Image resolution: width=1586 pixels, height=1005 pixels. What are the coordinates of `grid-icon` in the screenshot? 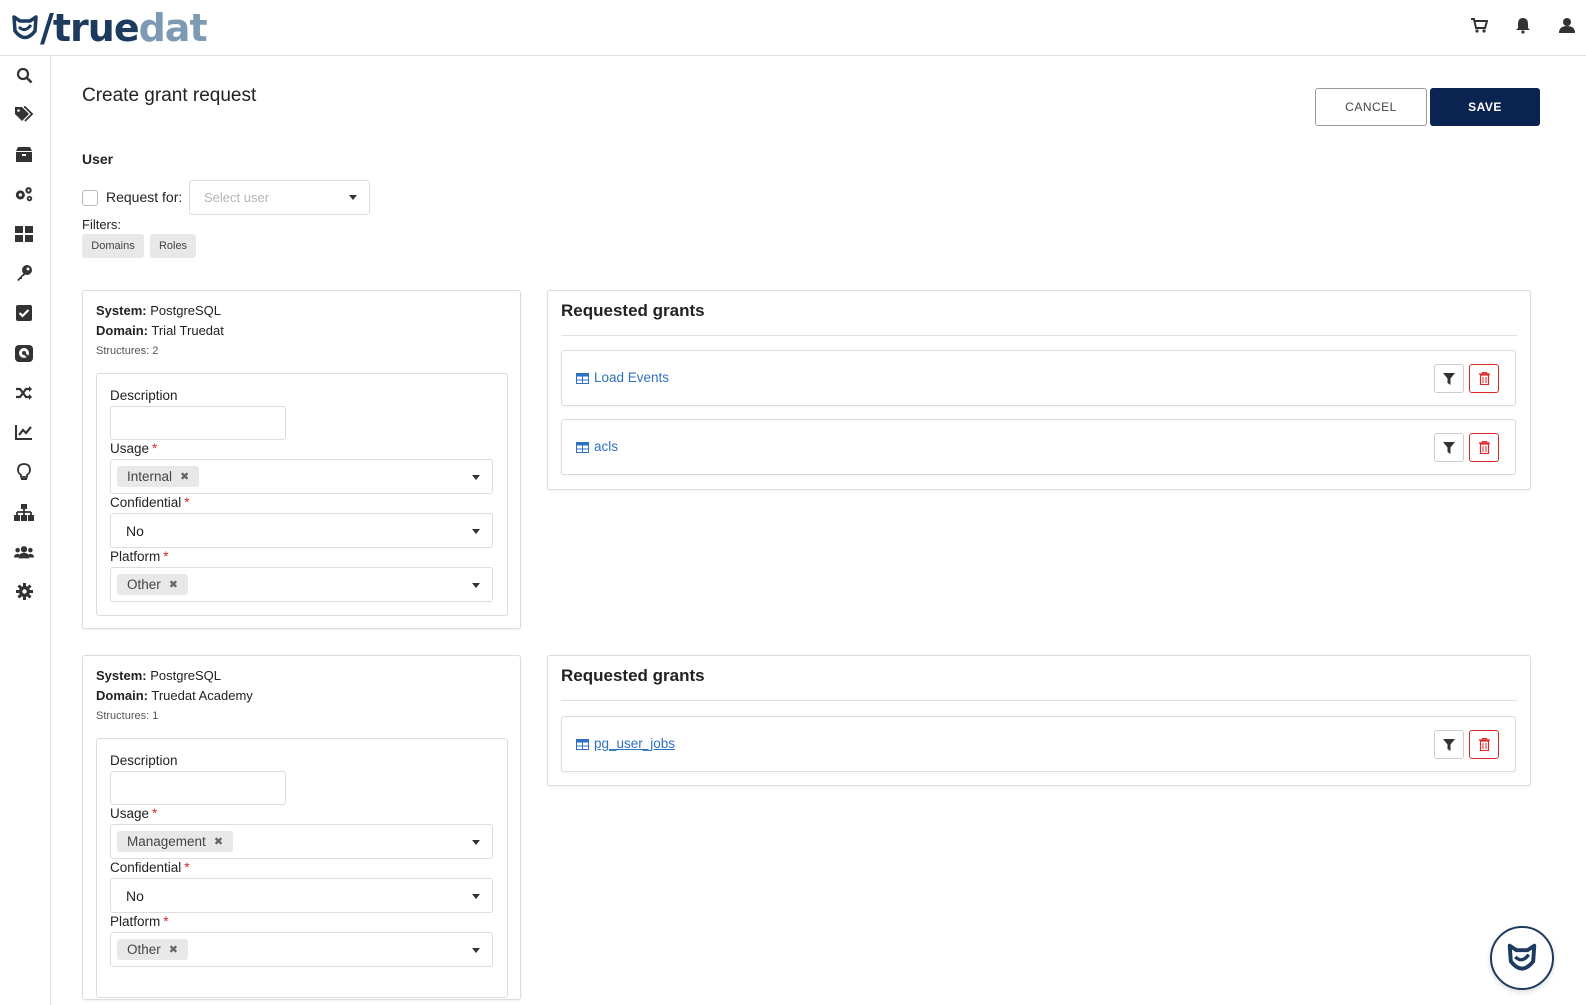 It's located at (24, 234).